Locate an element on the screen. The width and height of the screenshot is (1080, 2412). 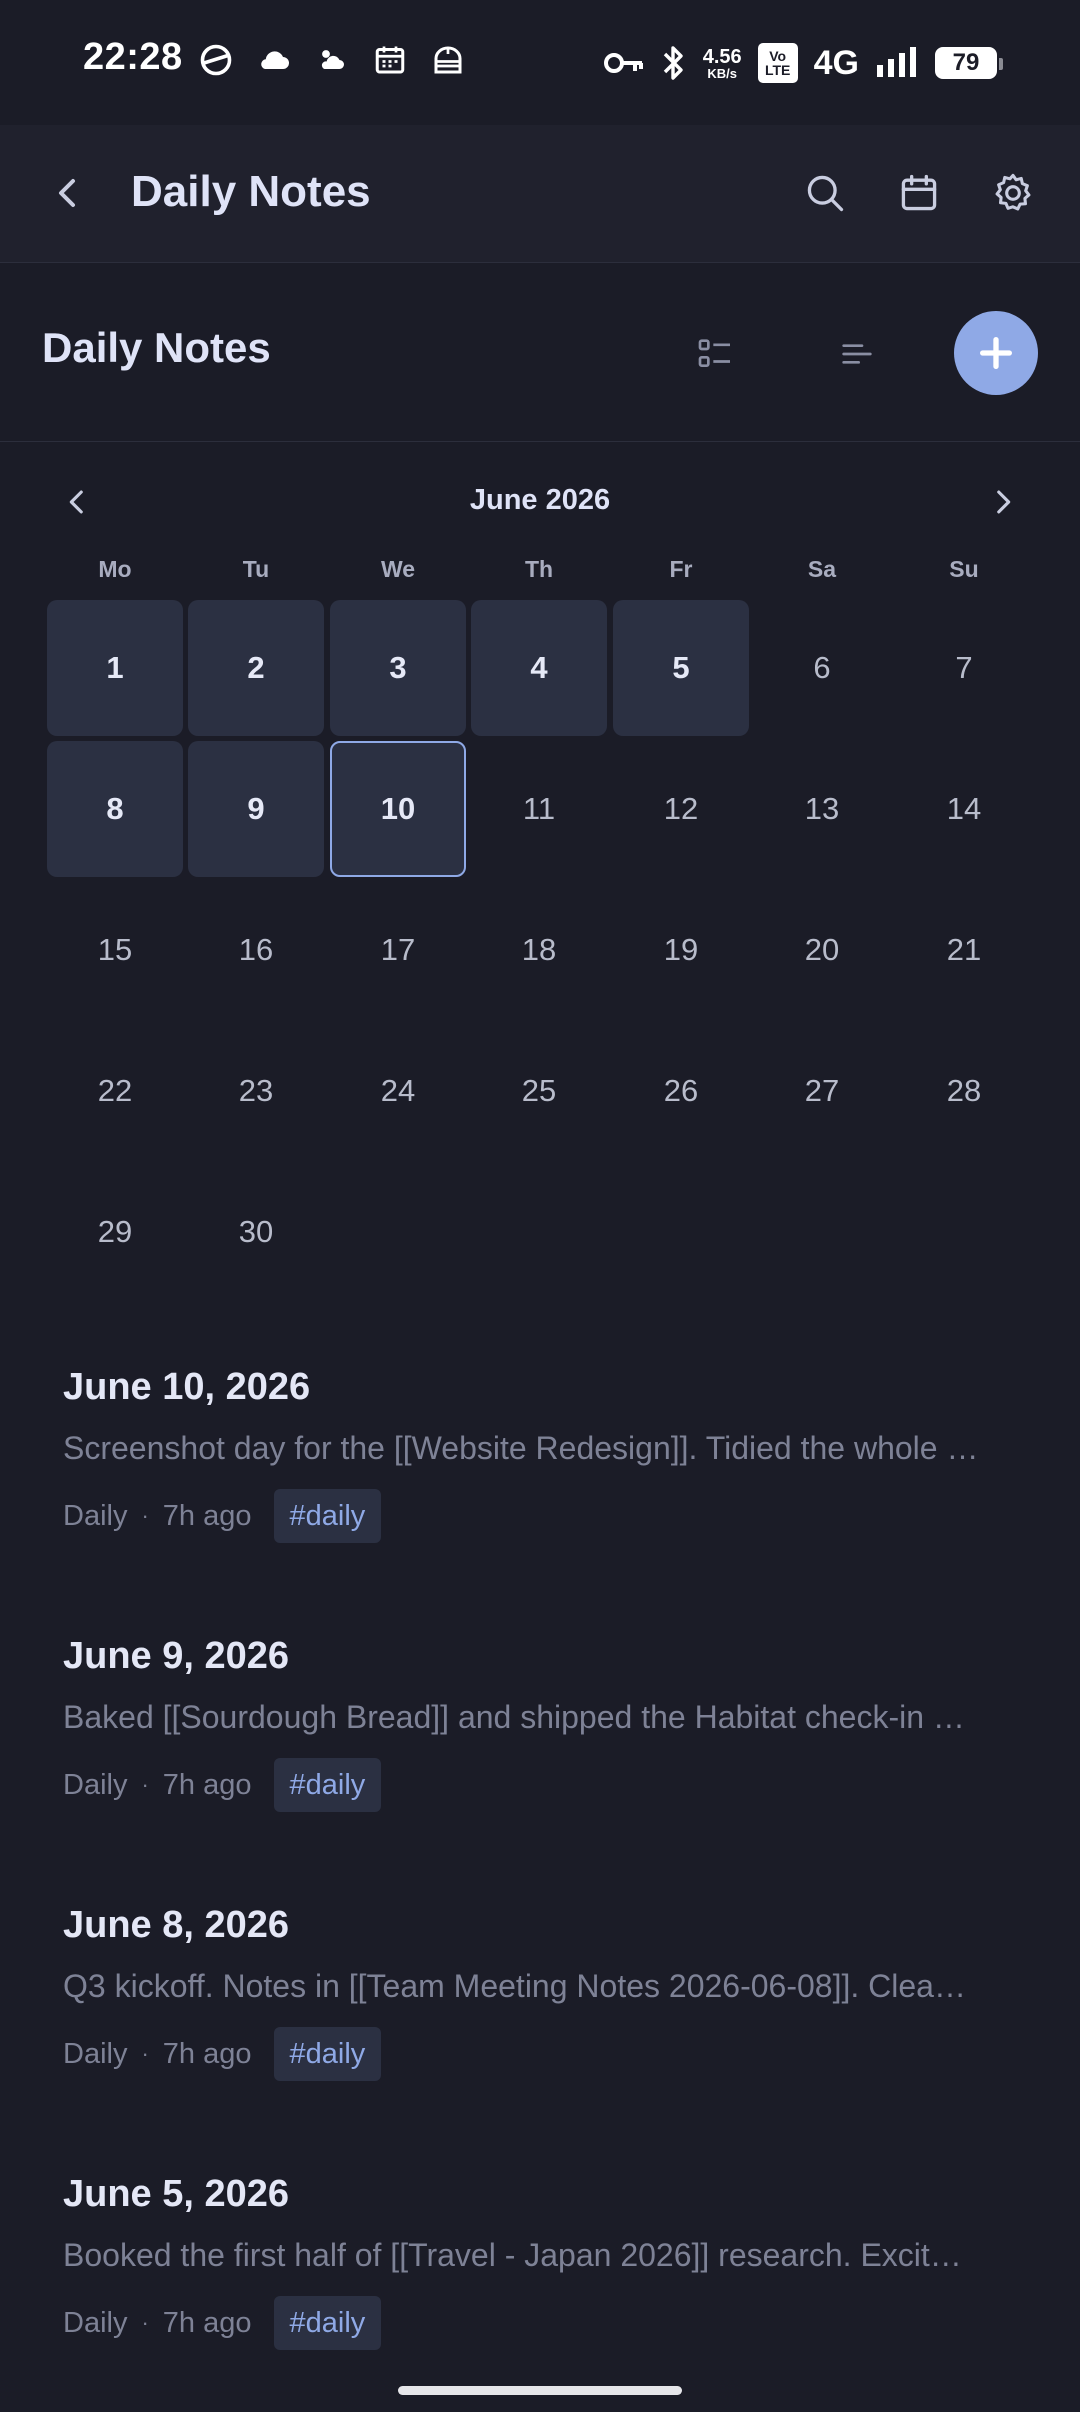
note-title: June 9, 2026 is located at coordinates (176, 1656).